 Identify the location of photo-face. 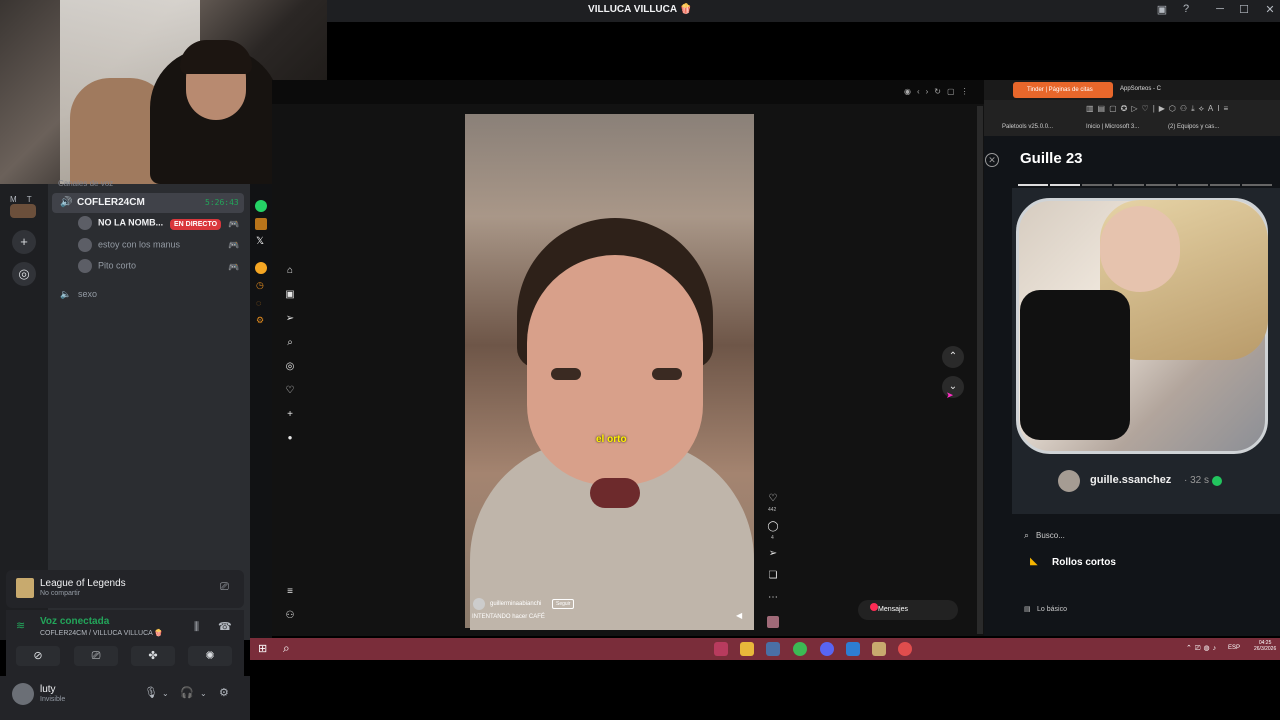
(1140, 249).